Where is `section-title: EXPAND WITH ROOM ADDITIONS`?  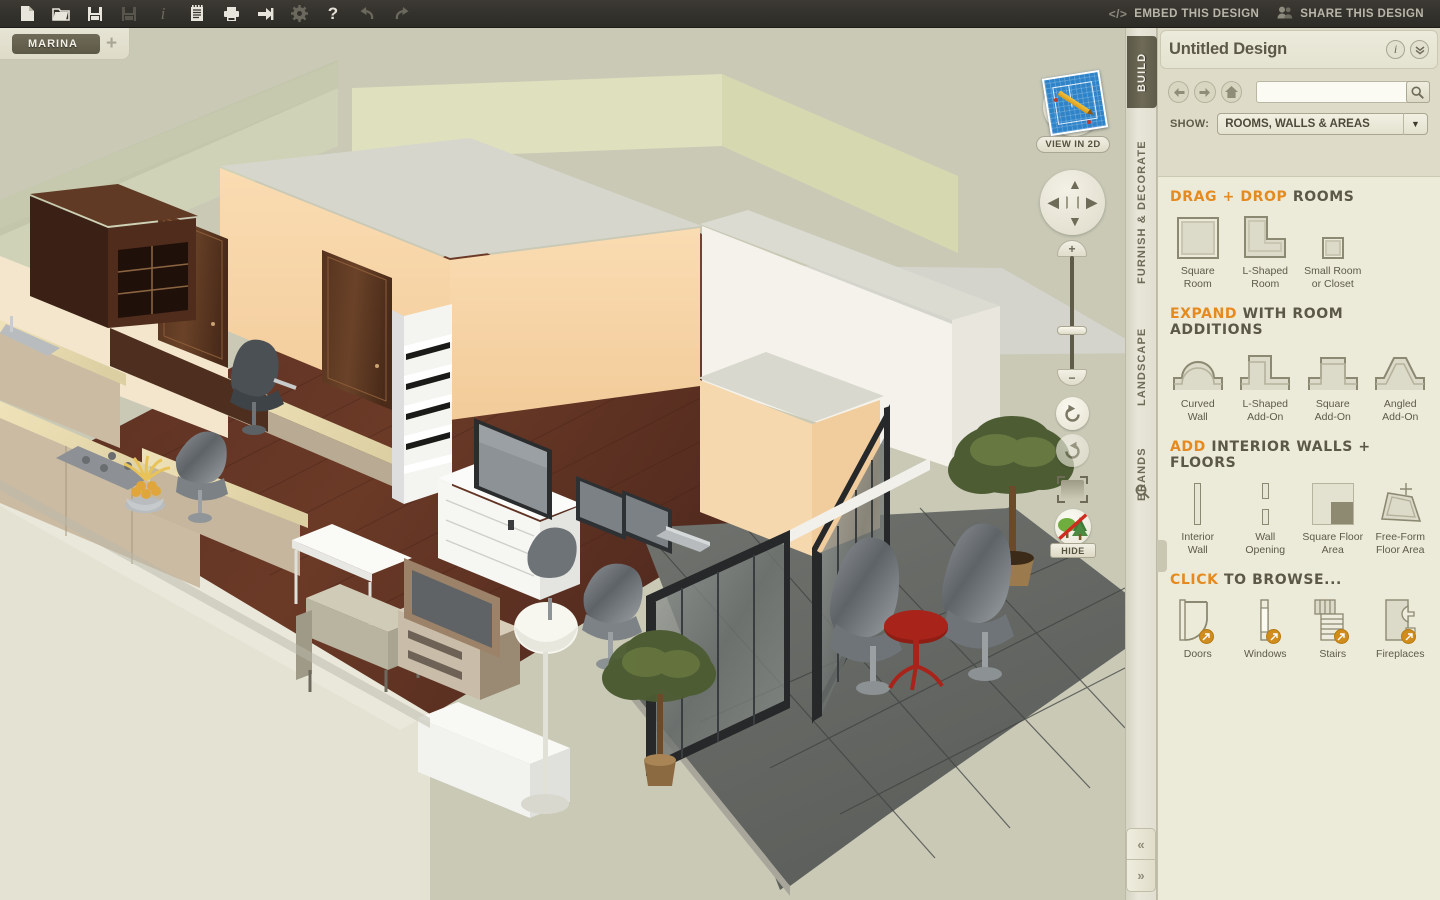 section-title: EXPAND WITH ROOM ADDITIONS is located at coordinates (1299, 325).